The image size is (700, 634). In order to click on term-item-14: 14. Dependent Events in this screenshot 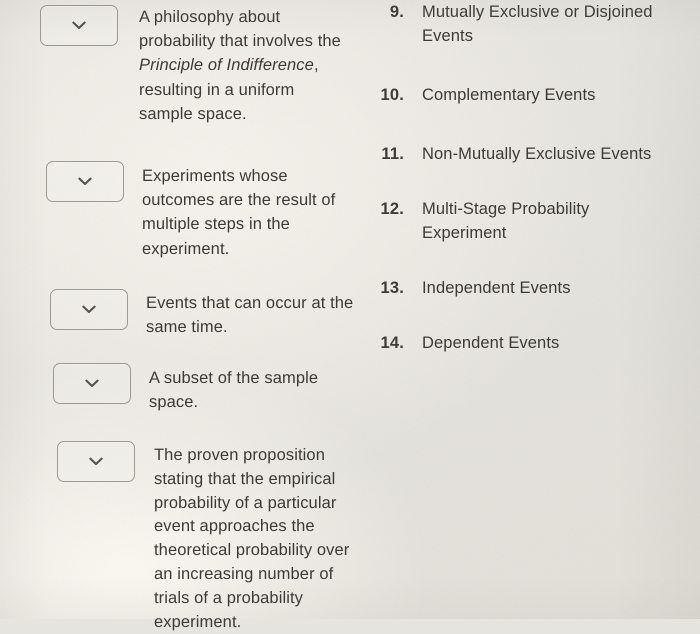, I will do `click(533, 343)`.